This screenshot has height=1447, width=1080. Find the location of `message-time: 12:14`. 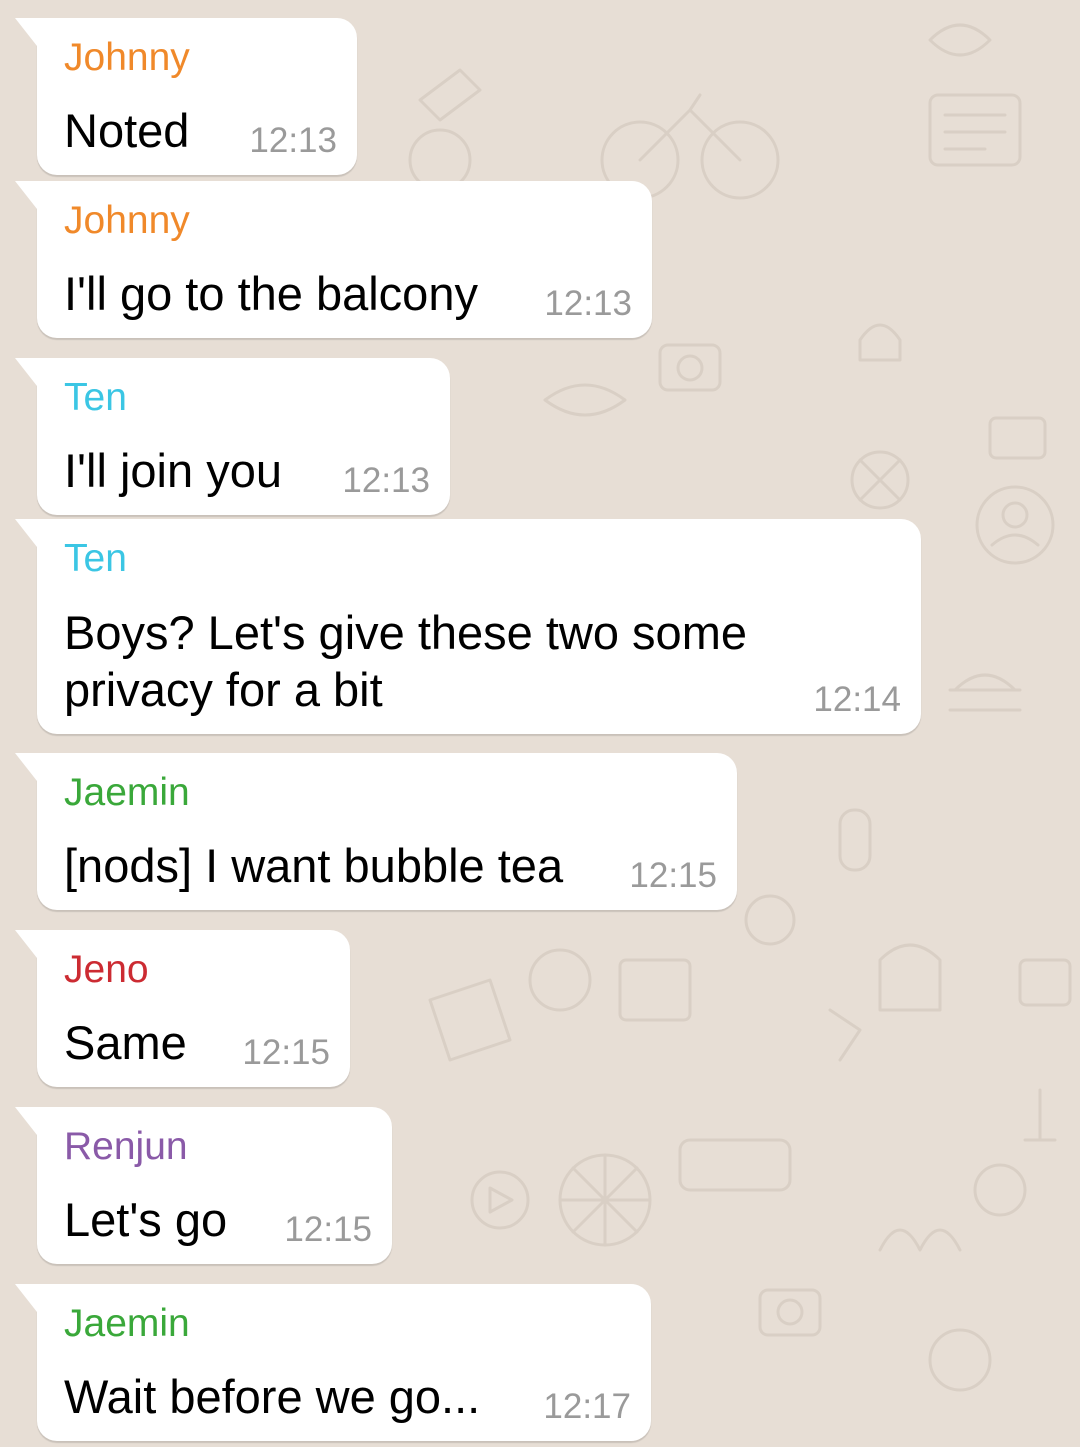

message-time: 12:14 is located at coordinates (857, 699).